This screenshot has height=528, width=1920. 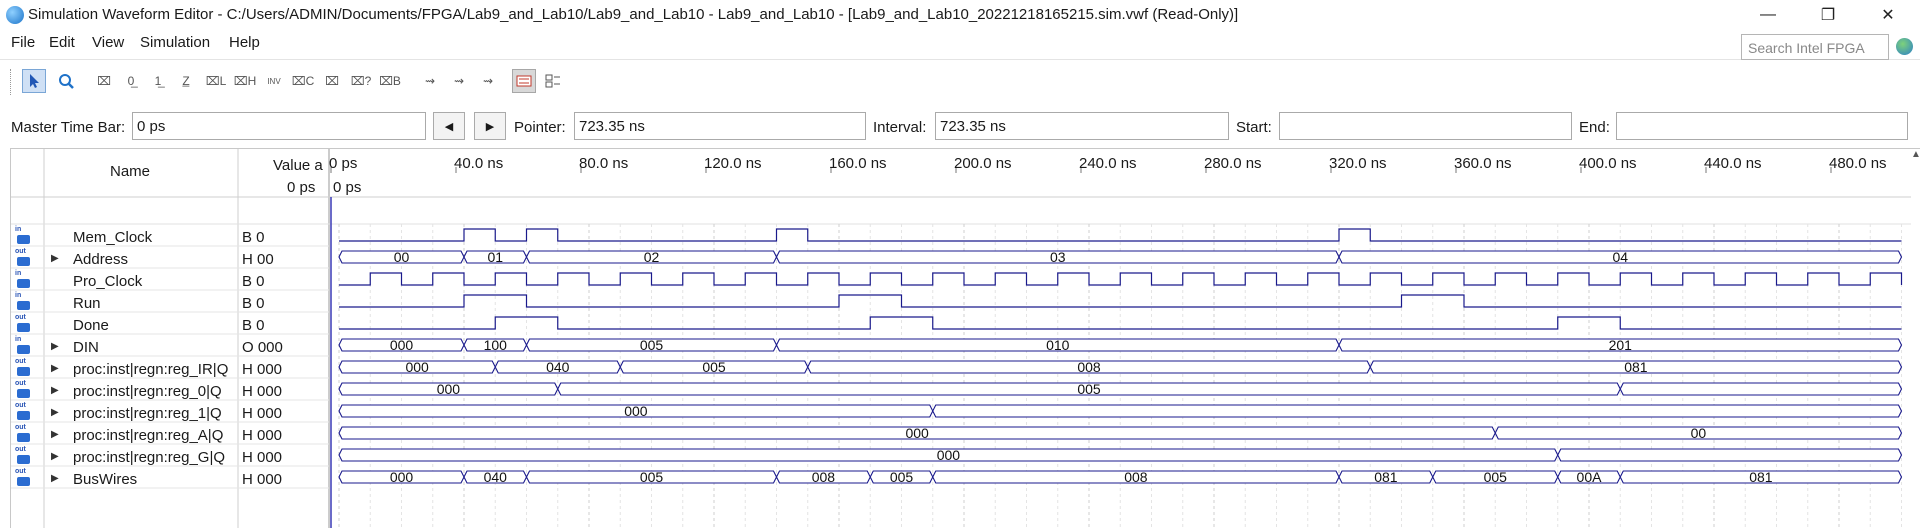 I want to click on tabular-view-button, so click(x=553, y=81).